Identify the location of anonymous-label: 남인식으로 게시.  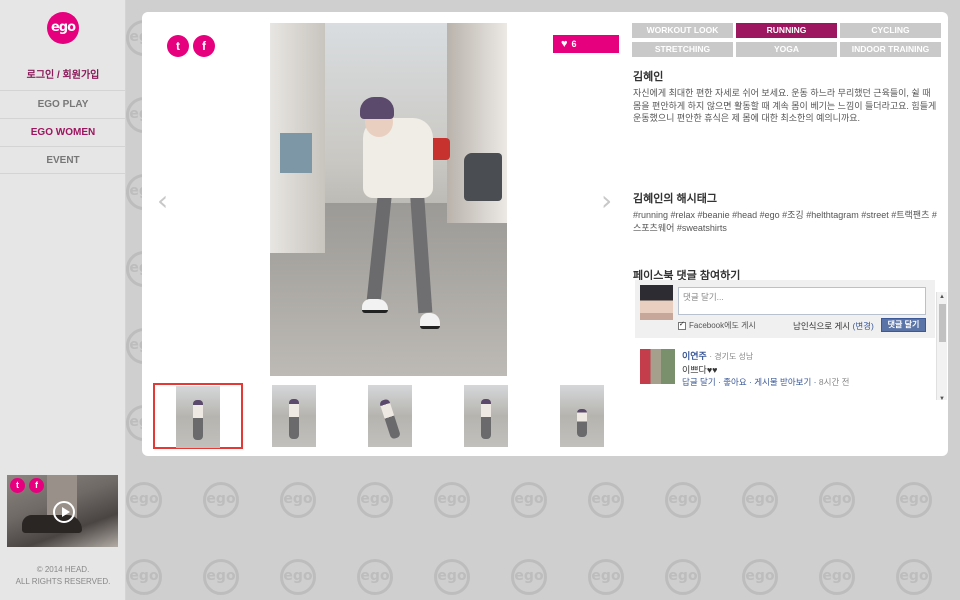
(822, 326).